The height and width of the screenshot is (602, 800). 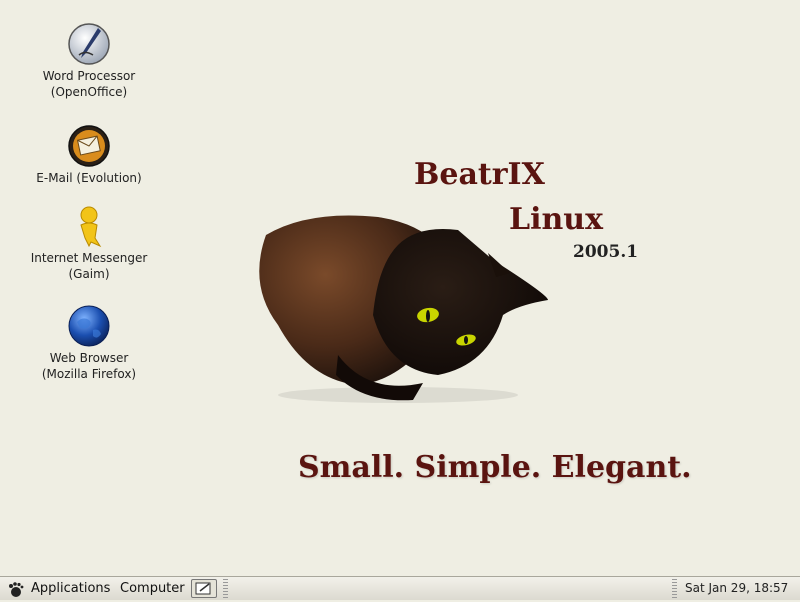 What do you see at coordinates (70, 588) in the screenshot?
I see `applications-menu: Applications` at bounding box center [70, 588].